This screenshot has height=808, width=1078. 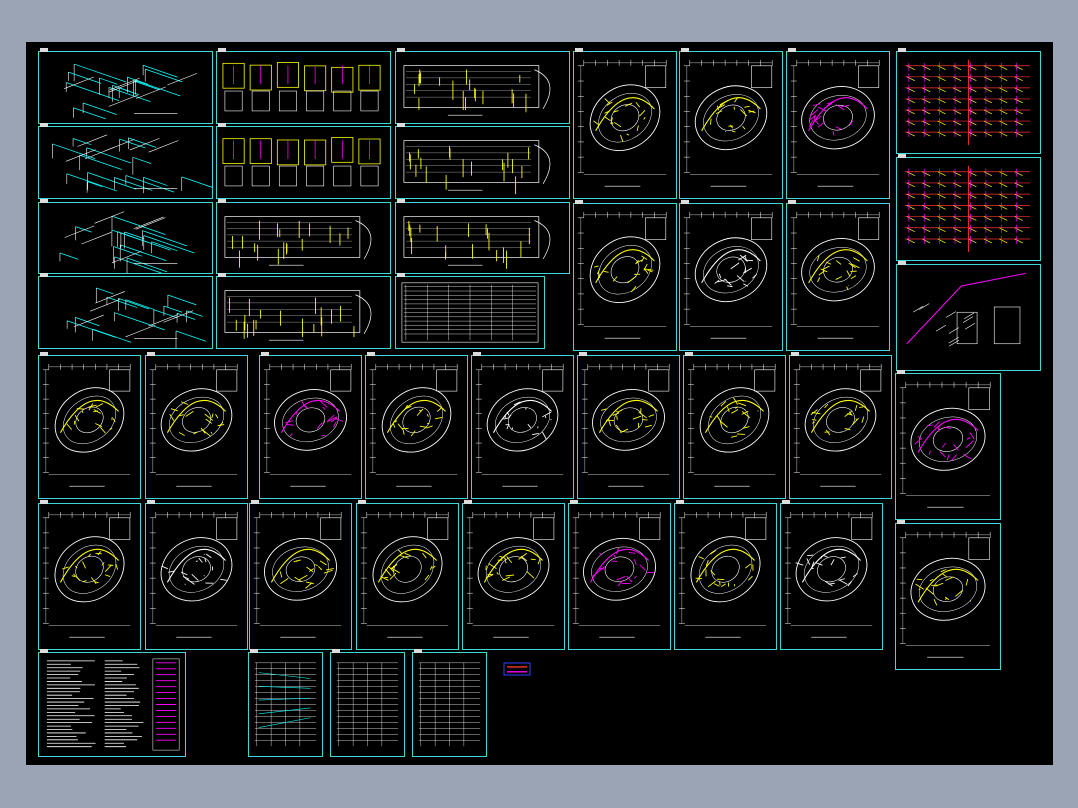 I want to click on details-drawing, so click(x=301, y=162).